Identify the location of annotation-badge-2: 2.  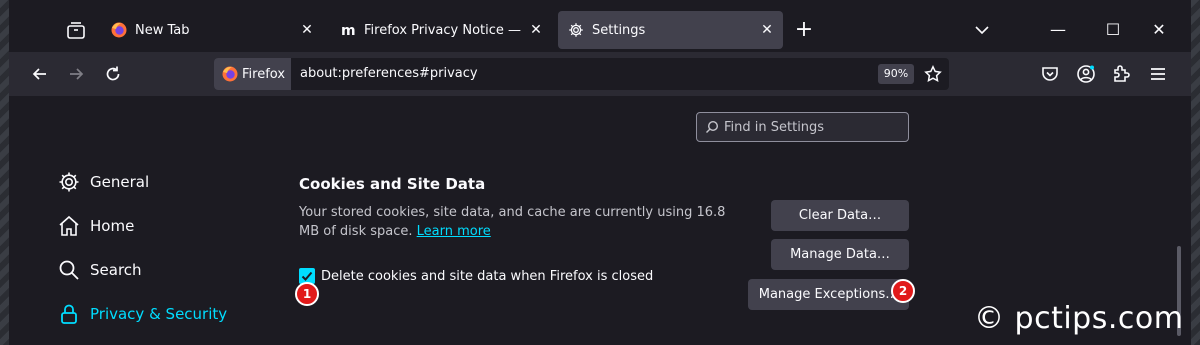
(903, 291).